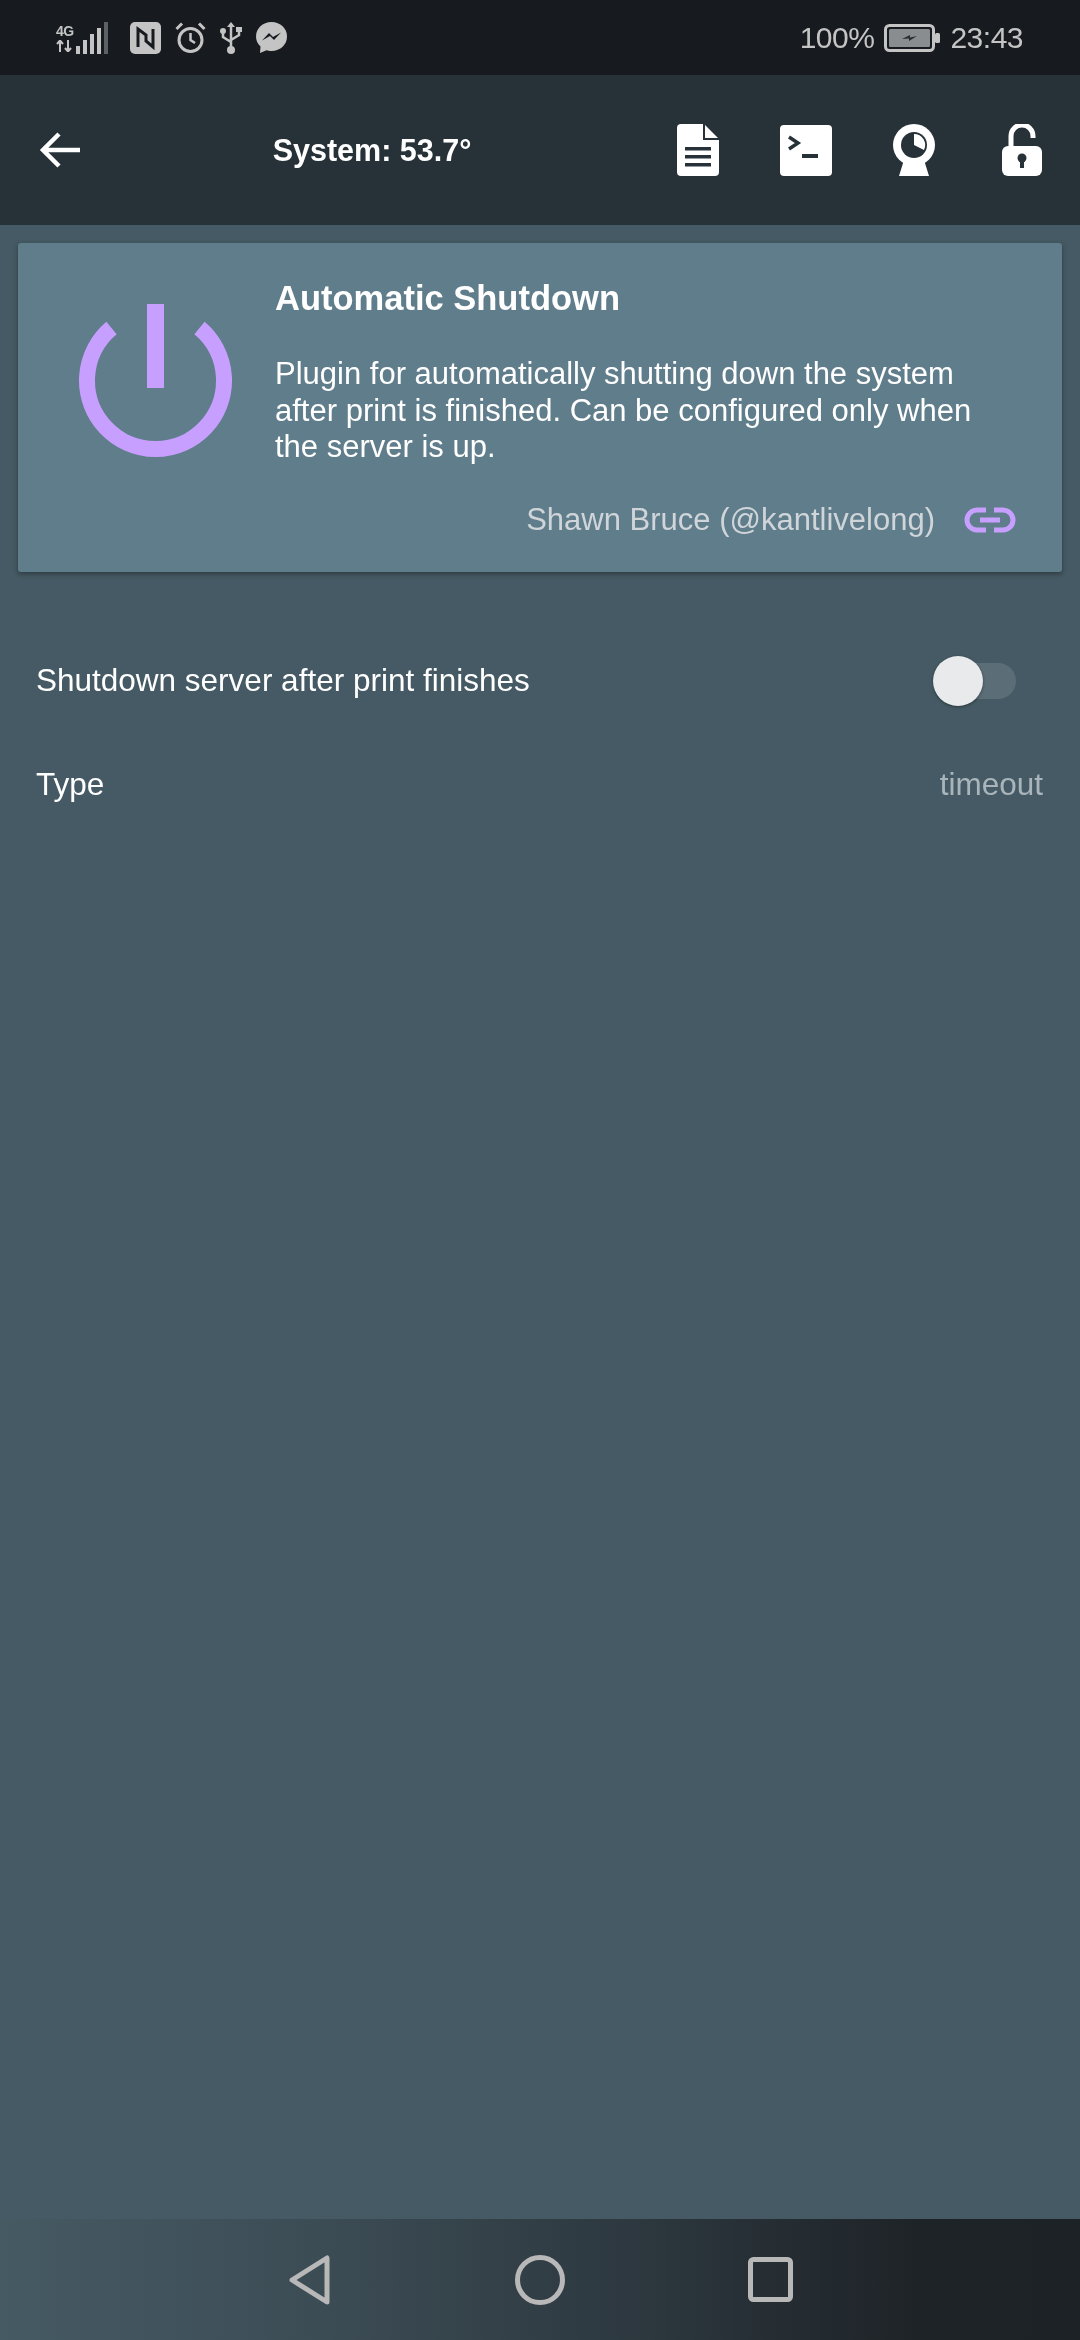 This screenshot has width=1080, height=2340. Describe the element at coordinates (271, 37) in the screenshot. I see `chat-bubble-icon` at that location.